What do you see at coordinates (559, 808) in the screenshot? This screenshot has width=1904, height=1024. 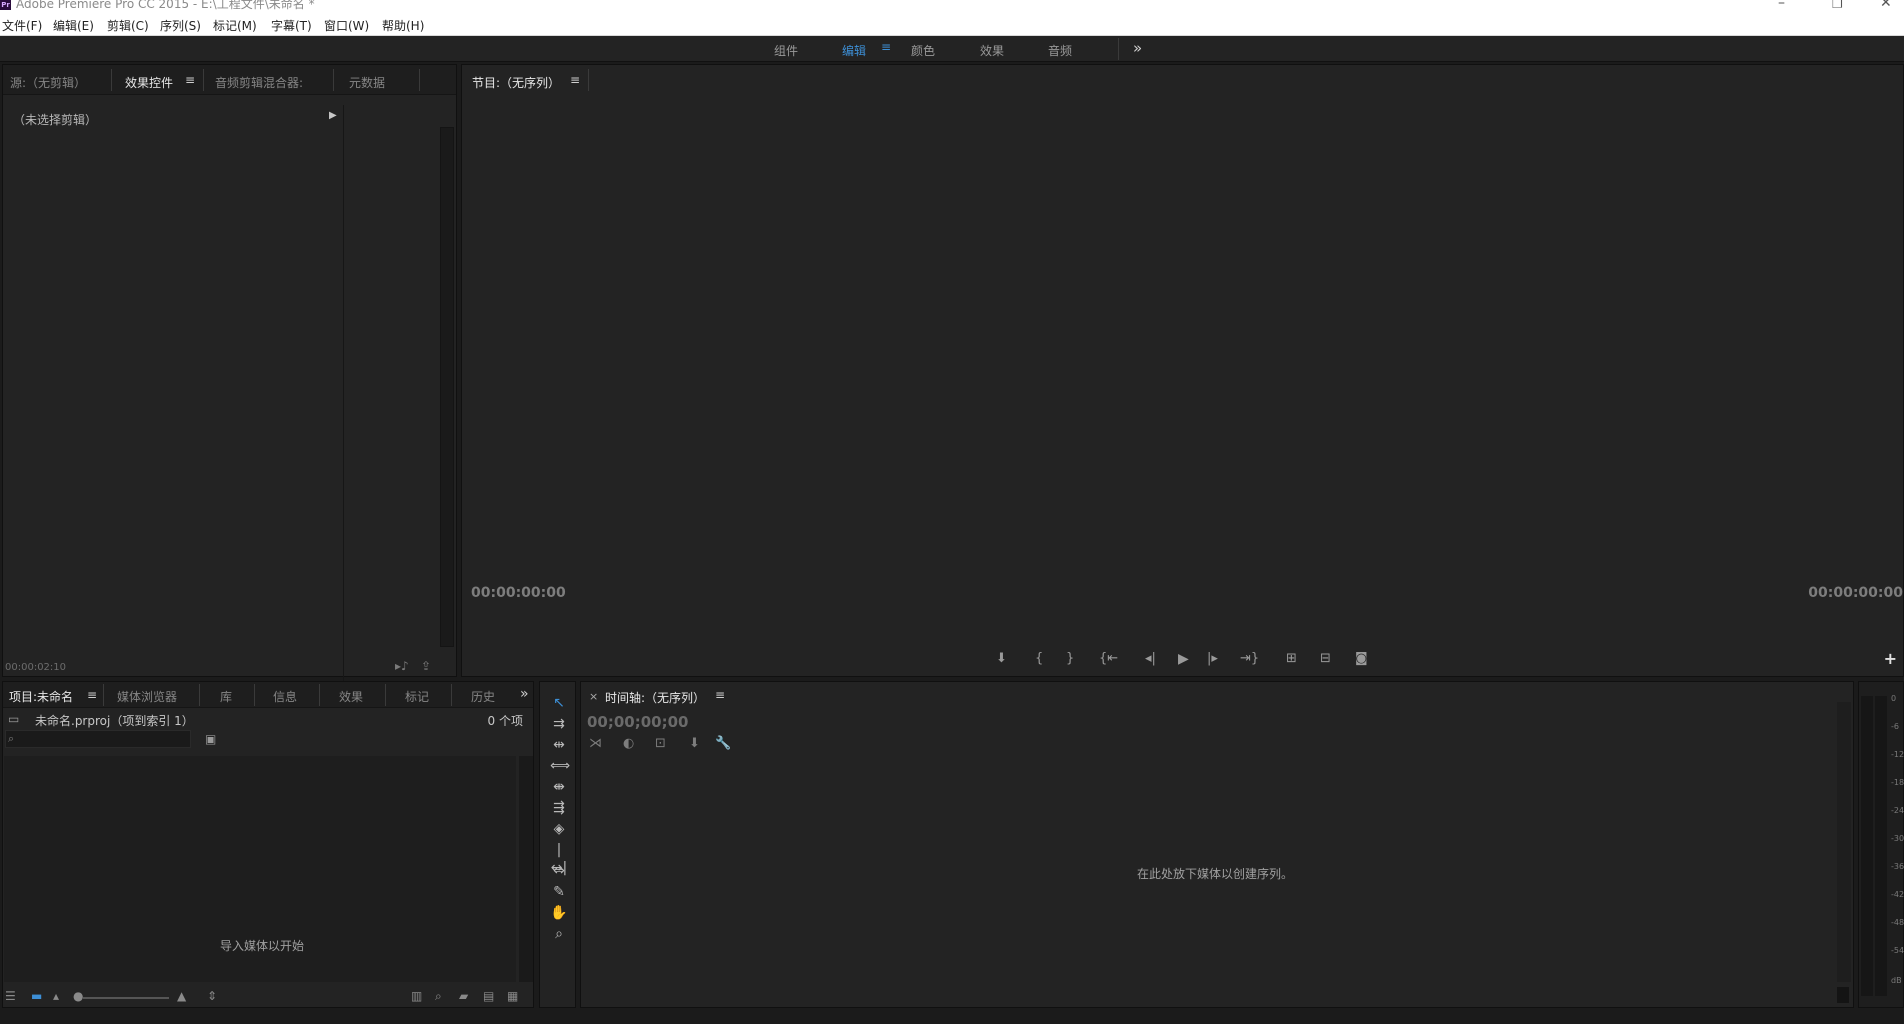 I see `razor-tool-icon: ⇶` at bounding box center [559, 808].